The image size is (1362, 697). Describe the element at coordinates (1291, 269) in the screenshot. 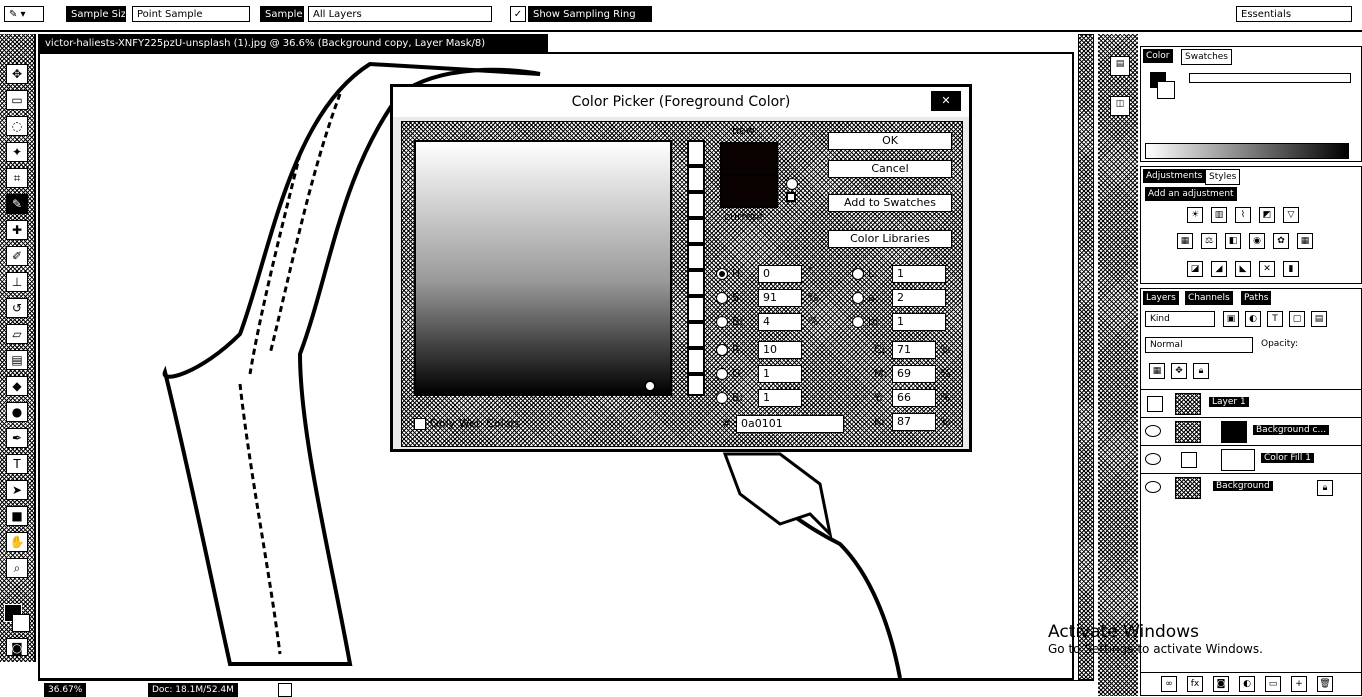

I see `gradient-map-icon: ▮` at that location.